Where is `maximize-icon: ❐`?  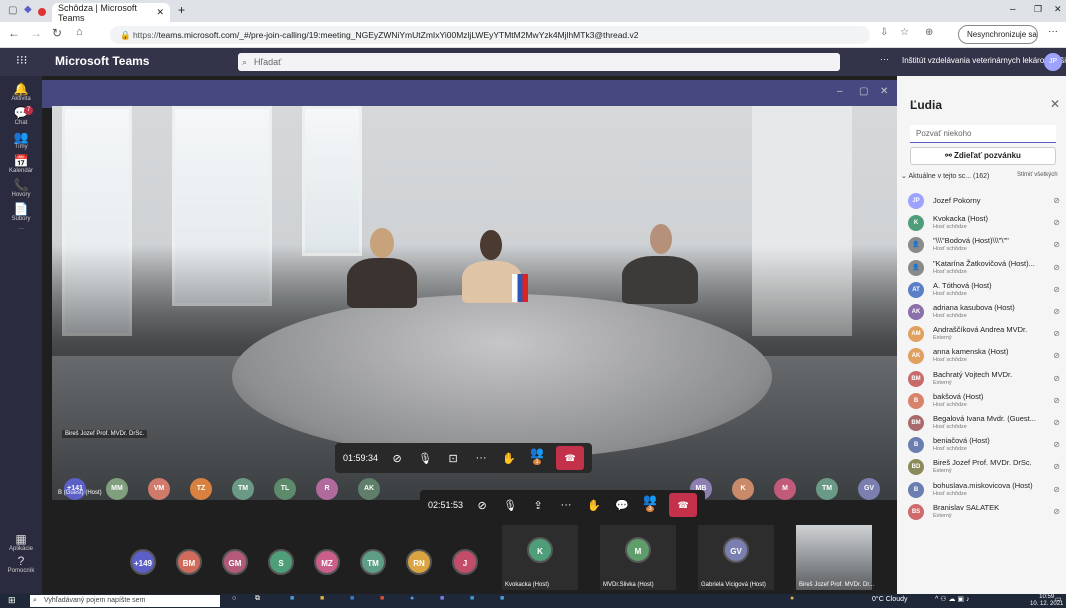
maximize-icon: ❐ is located at coordinates (1038, 9).